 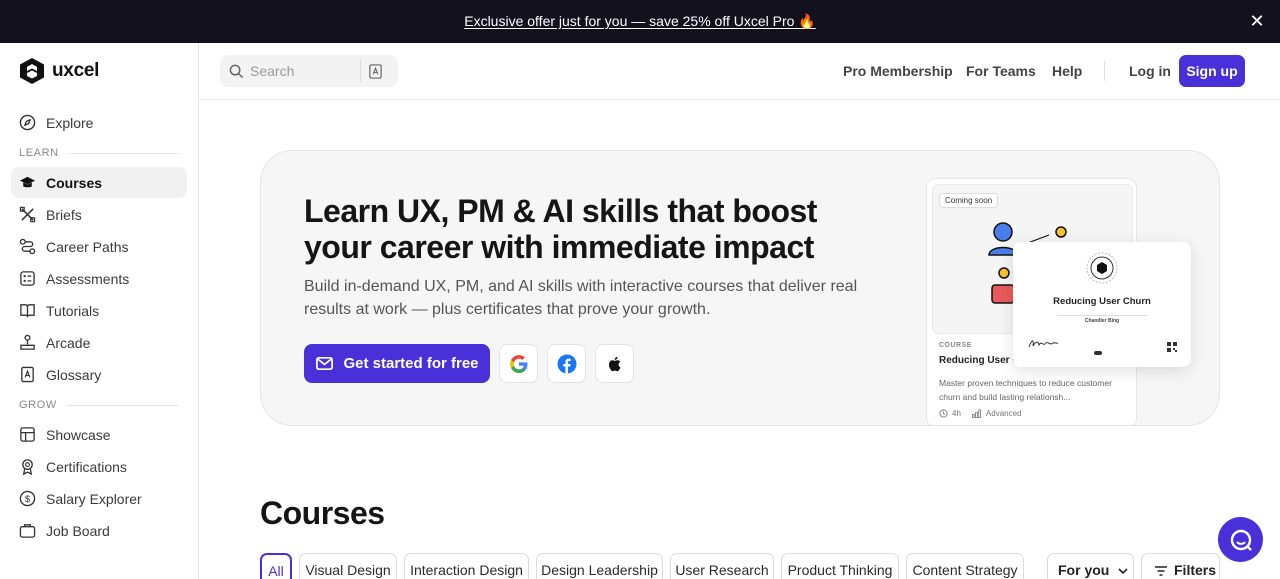 I want to click on nav-help: Help, so click(x=1067, y=71).